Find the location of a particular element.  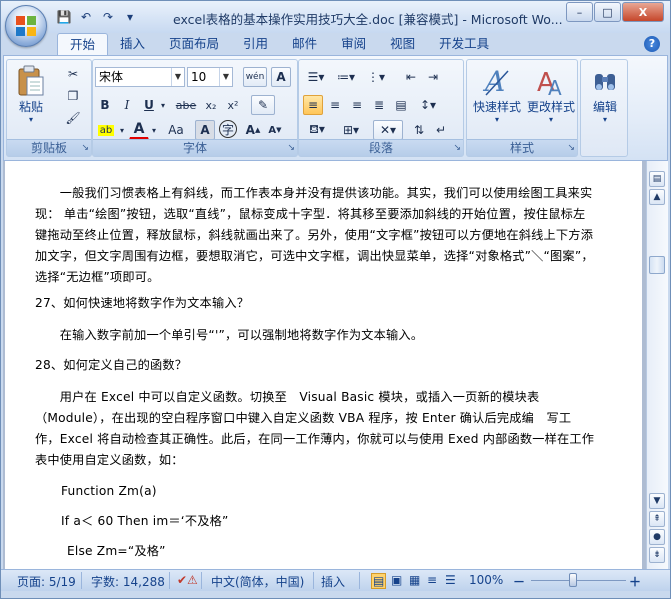

phonetic-guide-label: wén is located at coordinates (255, 77).